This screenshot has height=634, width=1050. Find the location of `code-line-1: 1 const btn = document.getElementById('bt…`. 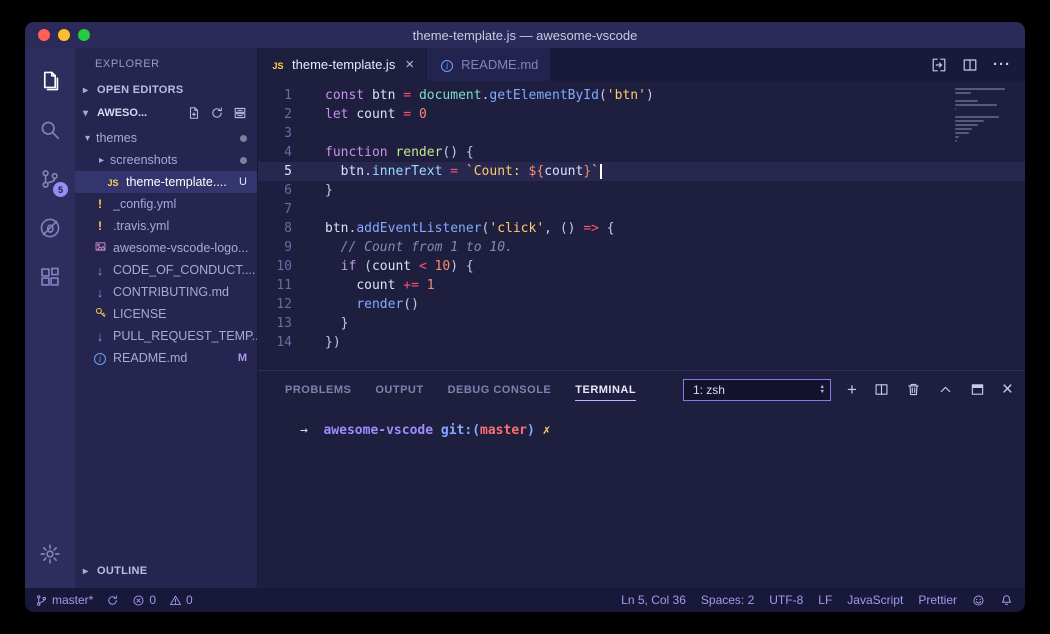

code-line-1: 1 const btn = document.getElementById('bt… is located at coordinates (641, 95).